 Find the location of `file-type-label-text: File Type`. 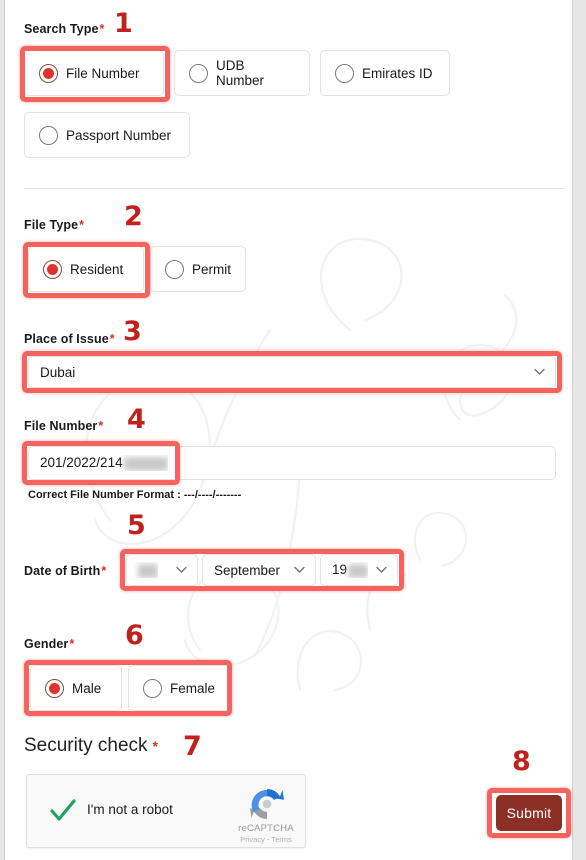

file-type-label-text: File Type is located at coordinates (51, 225).